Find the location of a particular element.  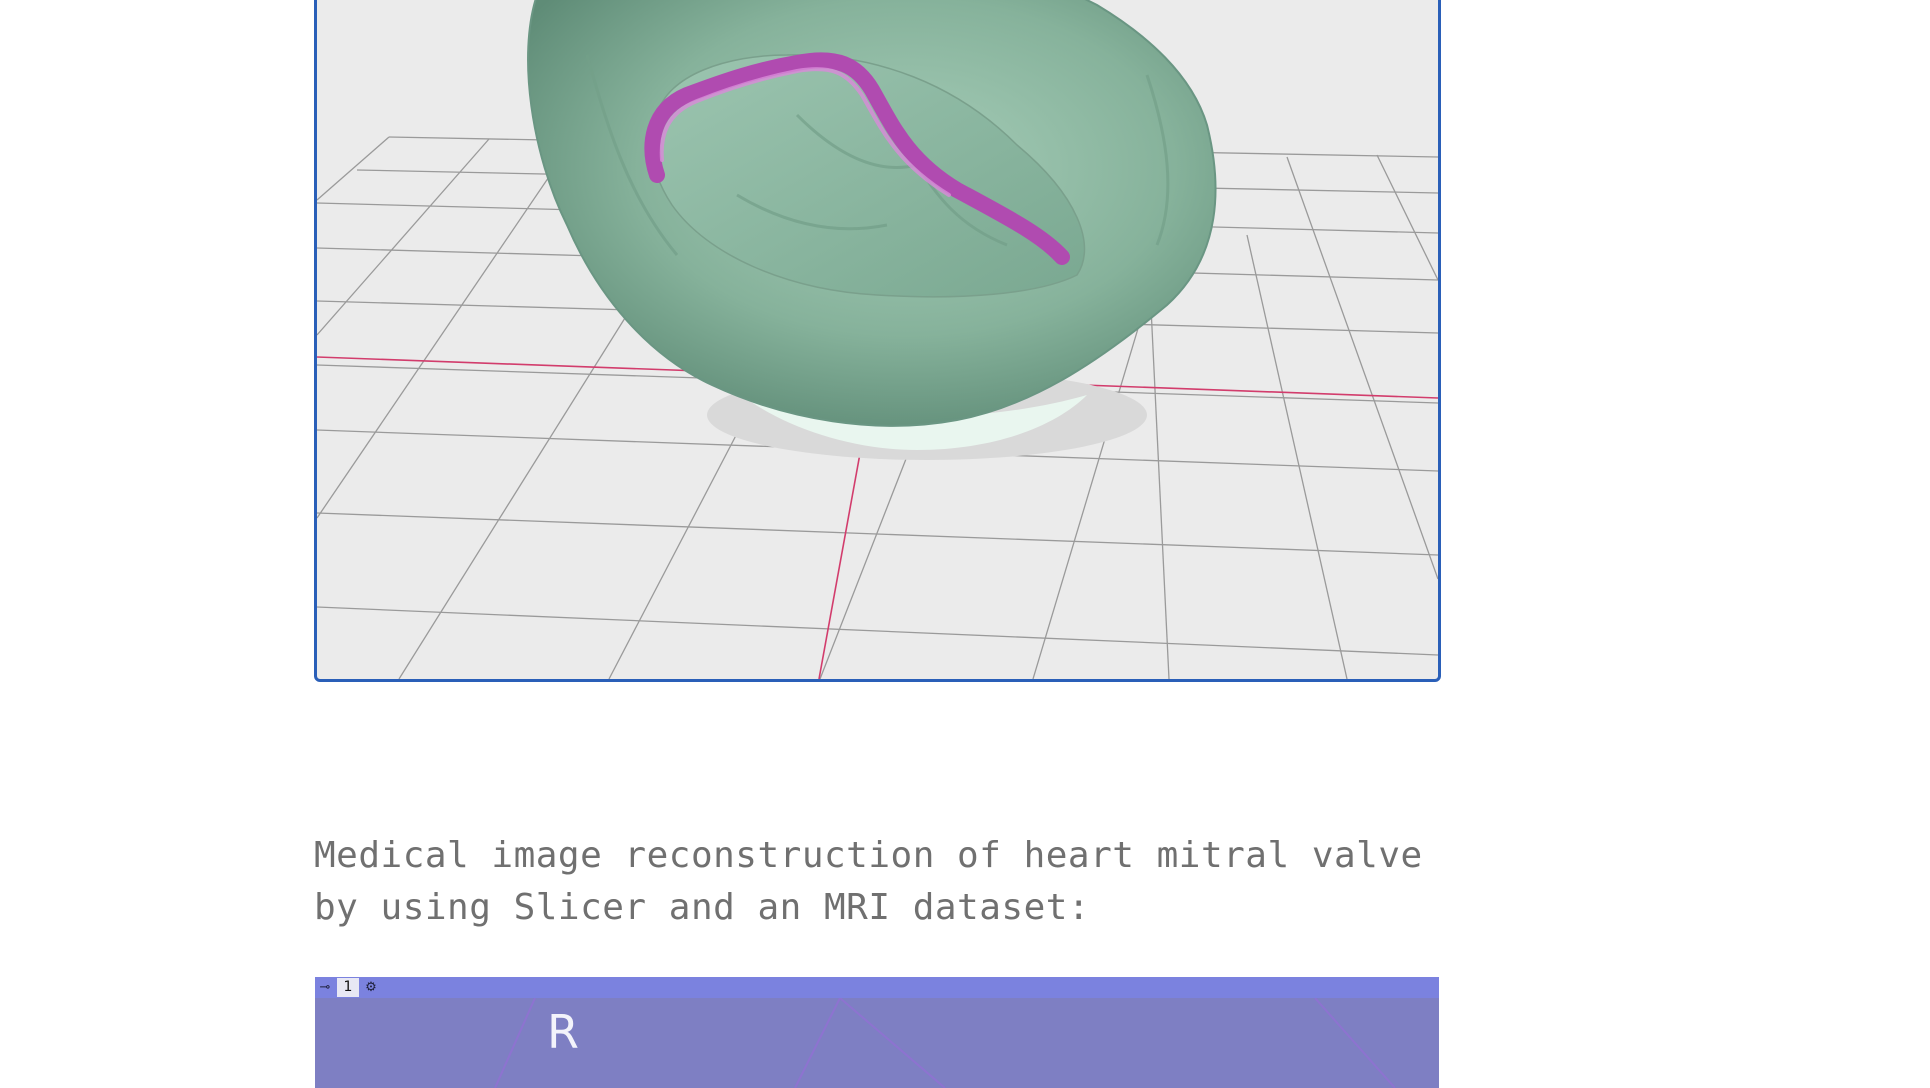

slice-viewer: ⊸ 1 ⚙ R is located at coordinates (877, 1032).